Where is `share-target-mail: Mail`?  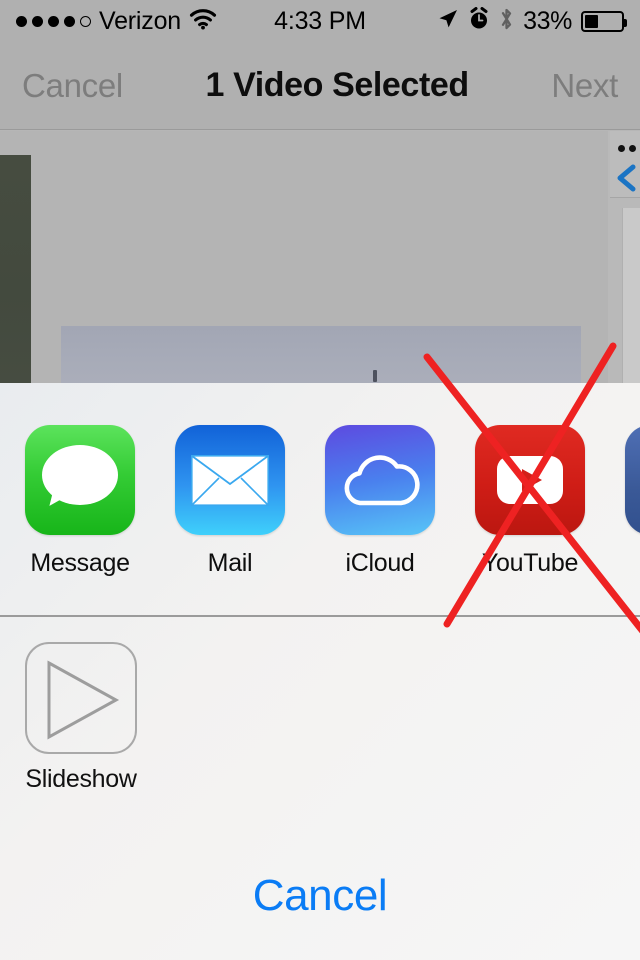
share-target-mail: Mail is located at coordinates (230, 501).